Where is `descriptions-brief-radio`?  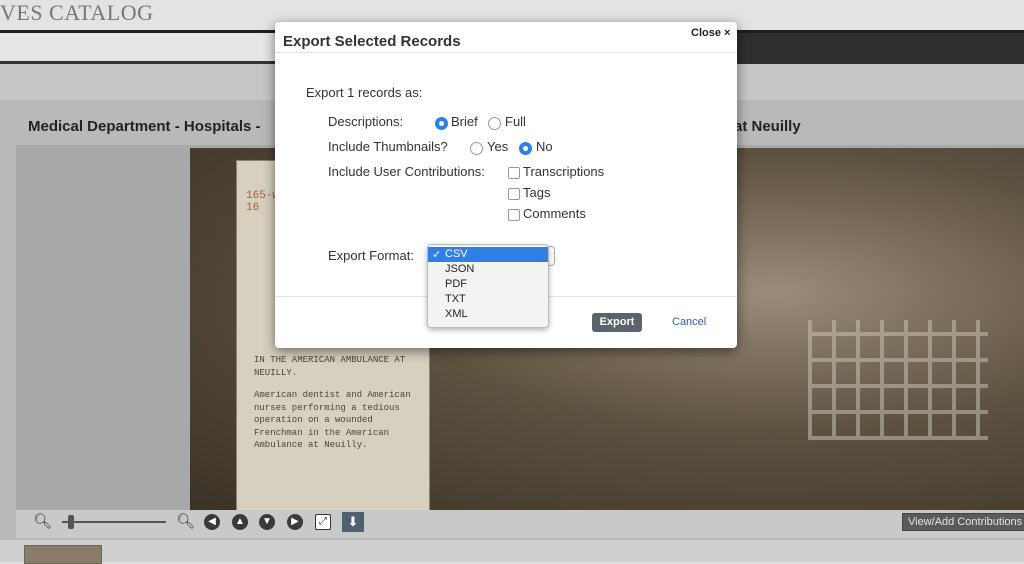 descriptions-brief-radio is located at coordinates (441, 123).